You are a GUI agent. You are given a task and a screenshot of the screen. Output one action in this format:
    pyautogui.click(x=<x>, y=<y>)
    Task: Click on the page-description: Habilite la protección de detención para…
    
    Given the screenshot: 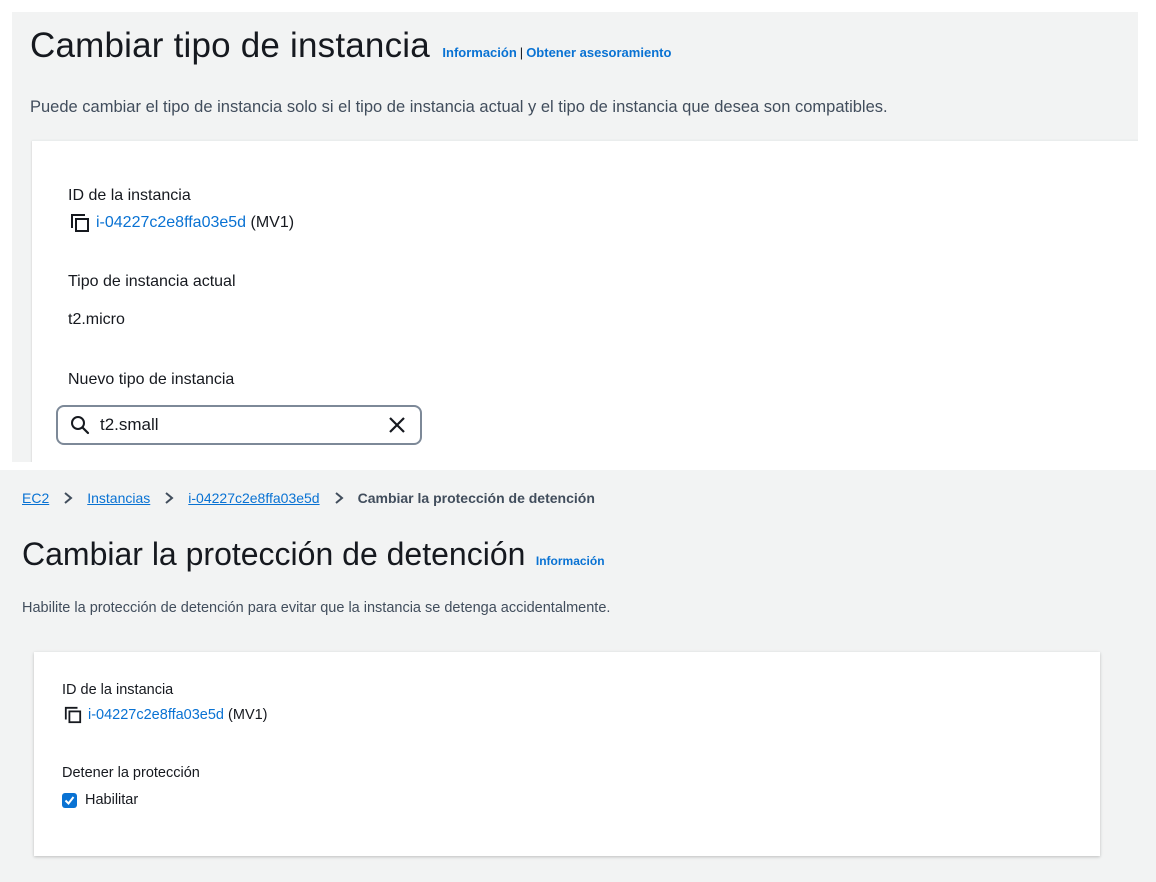 What is the action you would take?
    pyautogui.click(x=316, y=608)
    